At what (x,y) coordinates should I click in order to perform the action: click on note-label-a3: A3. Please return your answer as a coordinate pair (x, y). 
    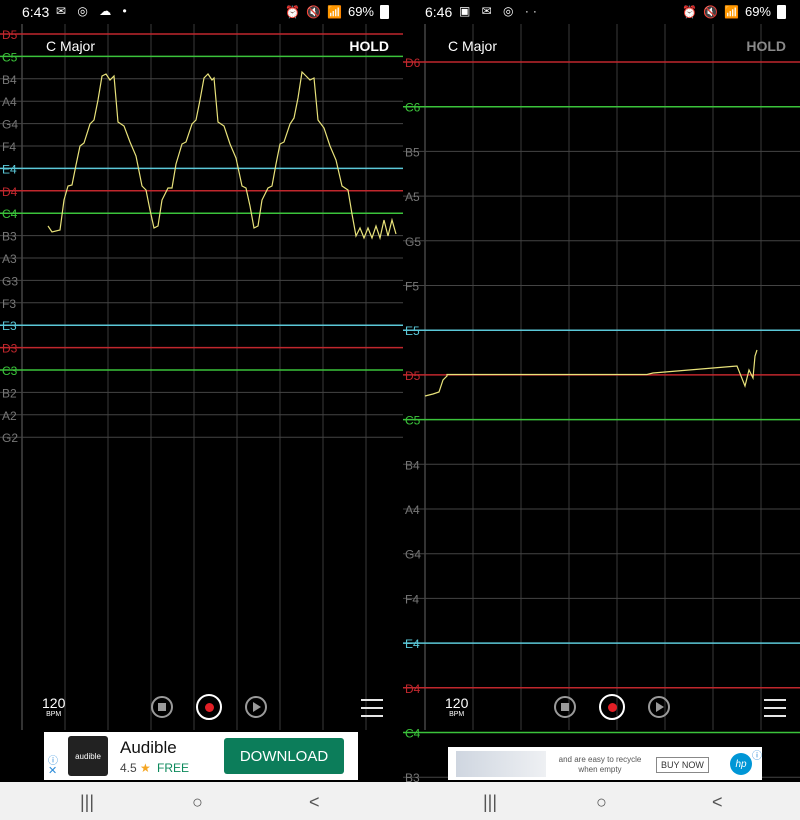
    Looking at the image, I should click on (9, 259).